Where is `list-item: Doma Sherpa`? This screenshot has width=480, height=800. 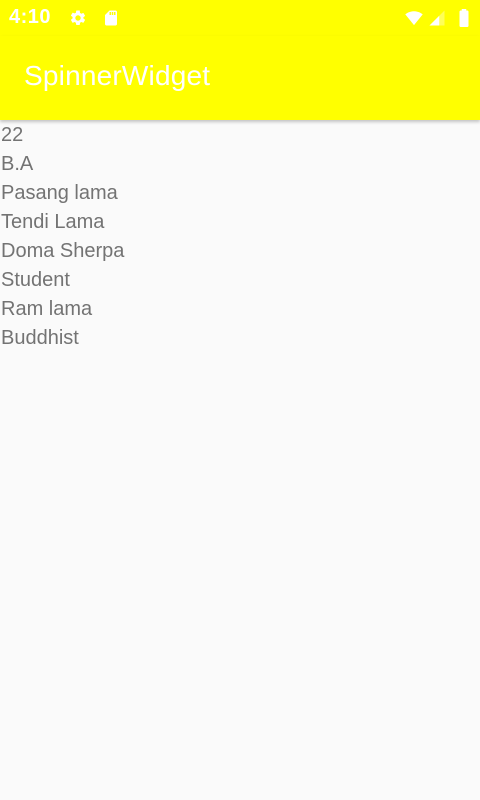
list-item: Doma Sherpa is located at coordinates (63, 251).